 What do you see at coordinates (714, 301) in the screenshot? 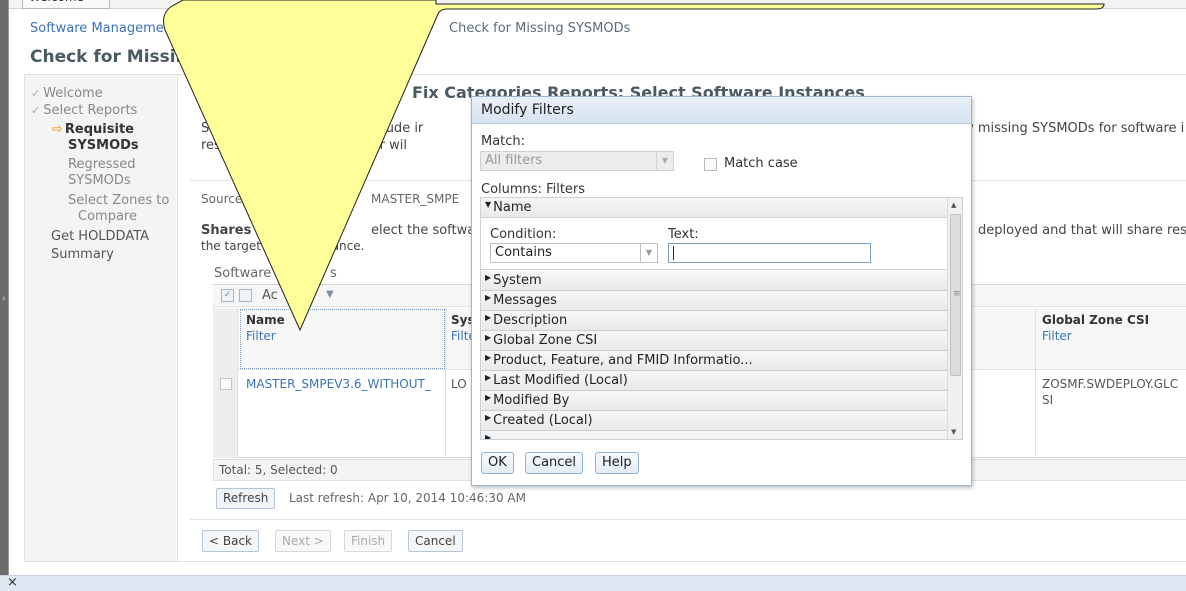
I see `accordion-header-messages: ▶ Messages` at bounding box center [714, 301].